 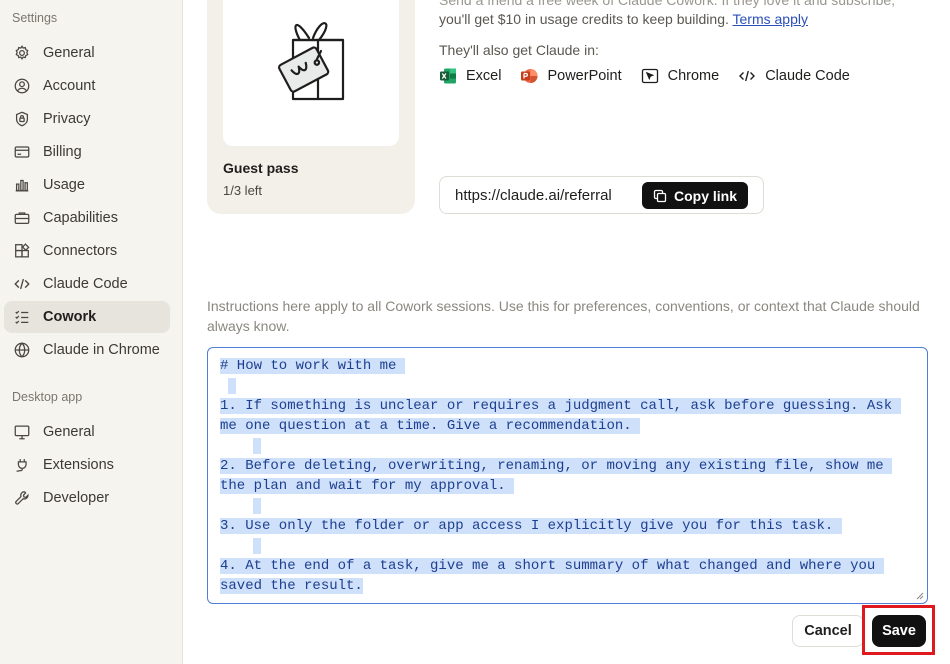 I want to click on shield-lock-icon, so click(x=22, y=119).